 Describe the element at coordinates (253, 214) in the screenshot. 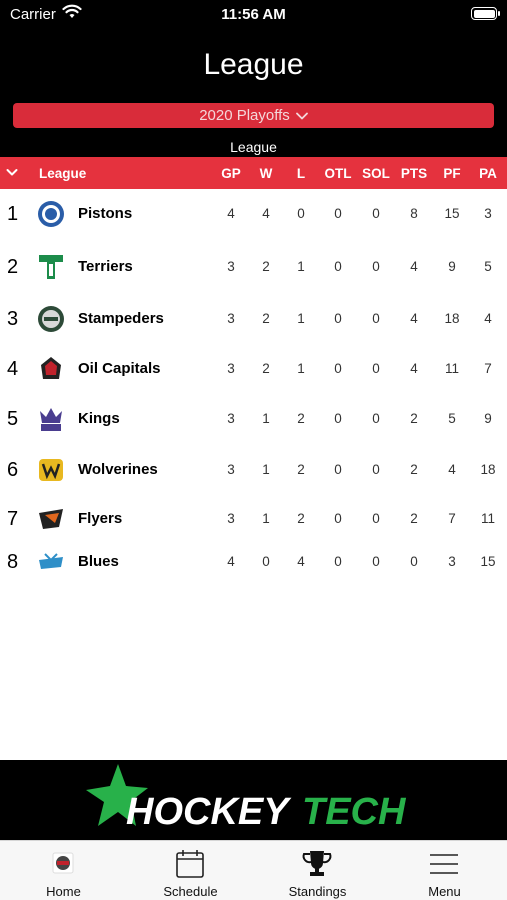

I see `table-row: 1 Pistons 4 4 0 0 0 8 15 3` at that location.